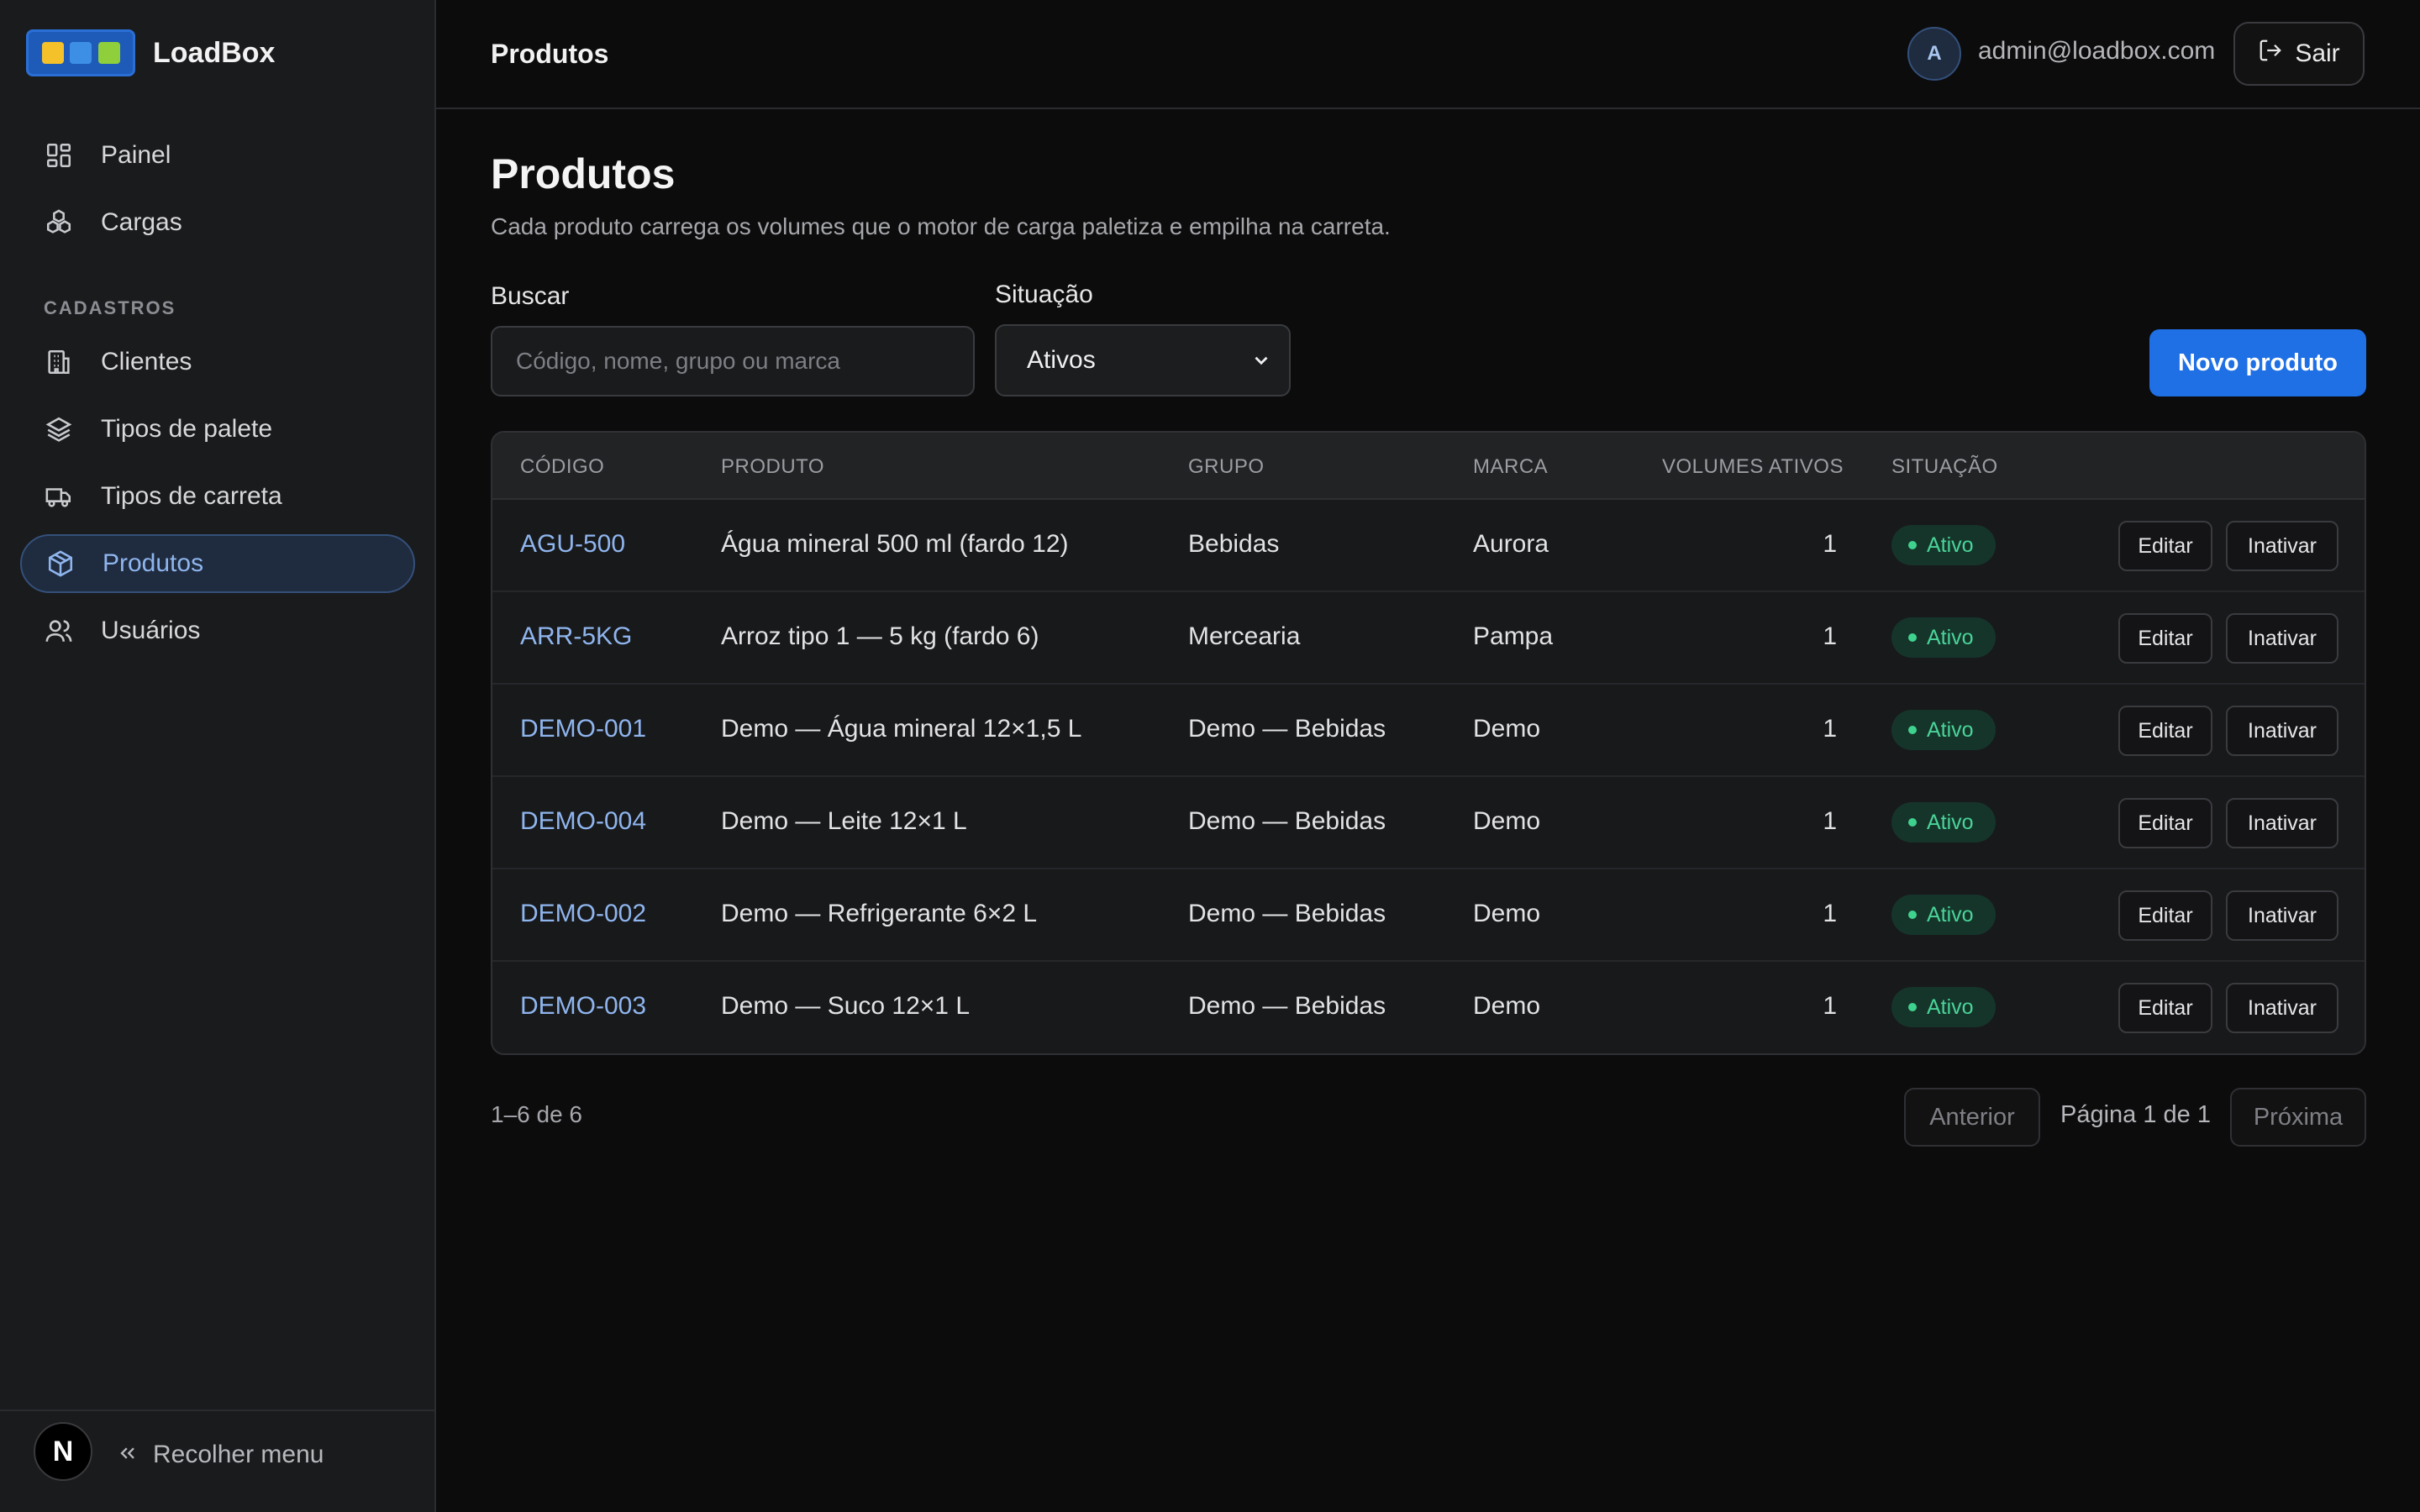 Image resolution: width=2420 pixels, height=1512 pixels. I want to click on column-header-code: CÓDIGO, so click(562, 467).